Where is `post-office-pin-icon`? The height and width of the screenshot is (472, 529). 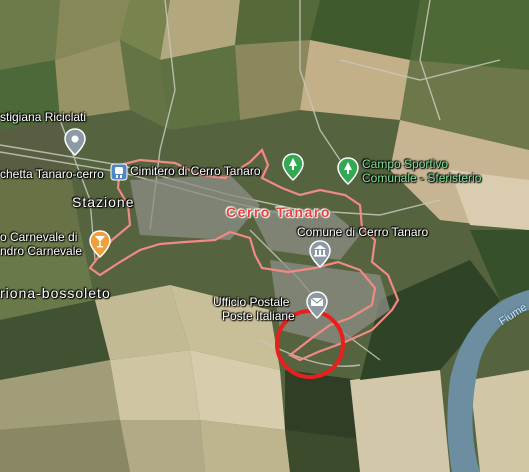 post-office-pin-icon is located at coordinates (317, 305).